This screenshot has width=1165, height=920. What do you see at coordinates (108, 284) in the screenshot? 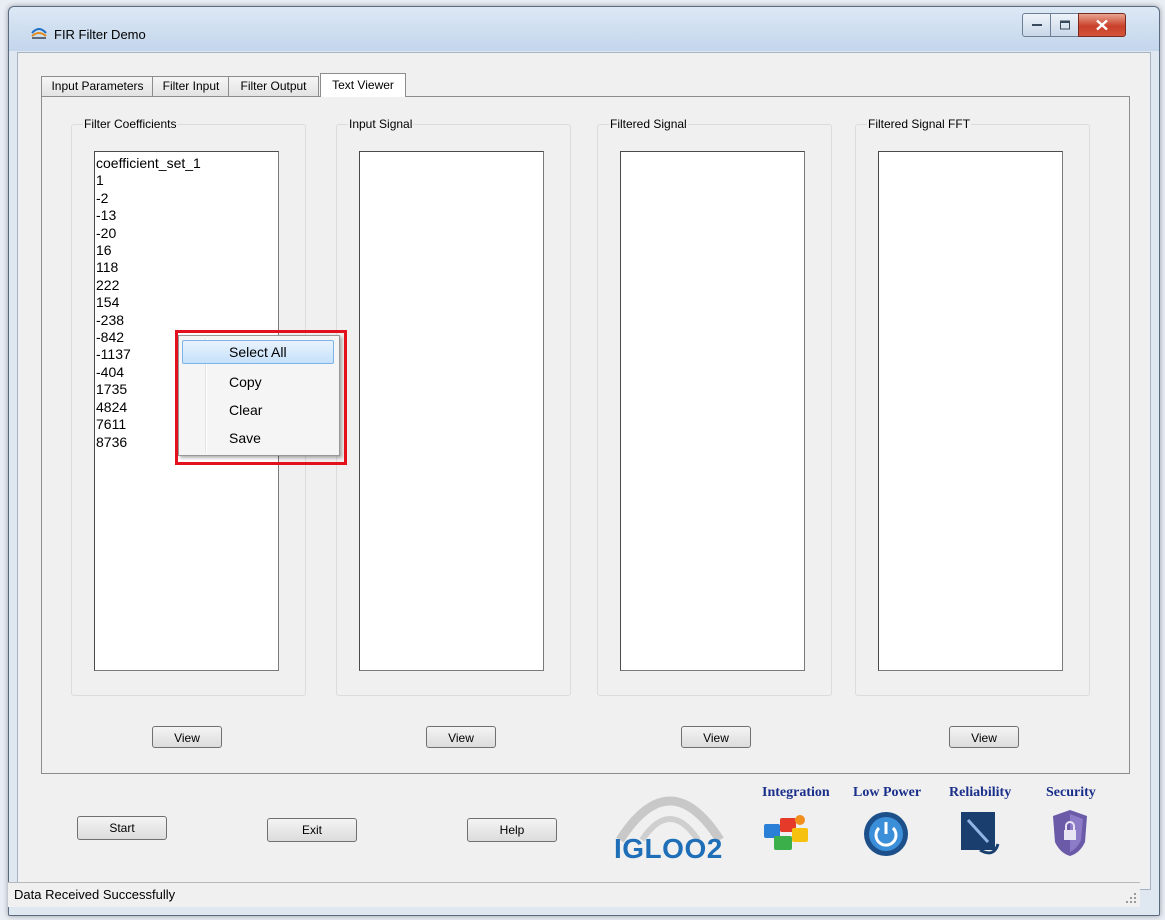
I see `coefficient-line: 222` at bounding box center [108, 284].